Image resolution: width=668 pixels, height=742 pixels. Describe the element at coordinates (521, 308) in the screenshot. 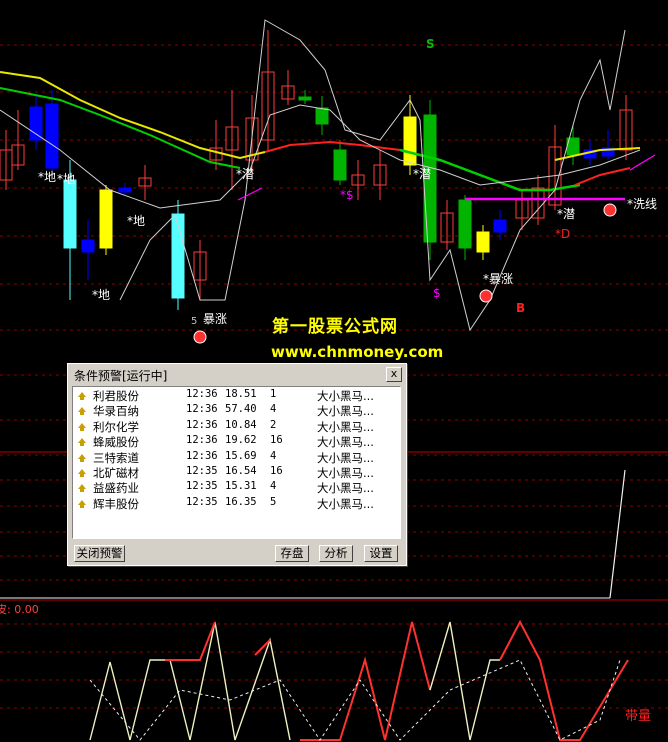

I see `b-marker: B` at that location.